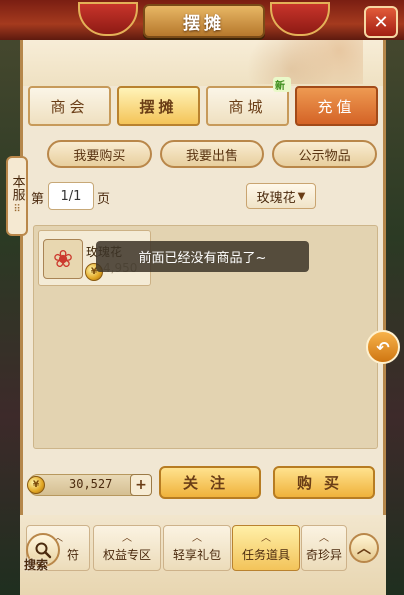 This screenshot has width=404, height=595. I want to click on subtab-sell: 我要出售, so click(212, 154).